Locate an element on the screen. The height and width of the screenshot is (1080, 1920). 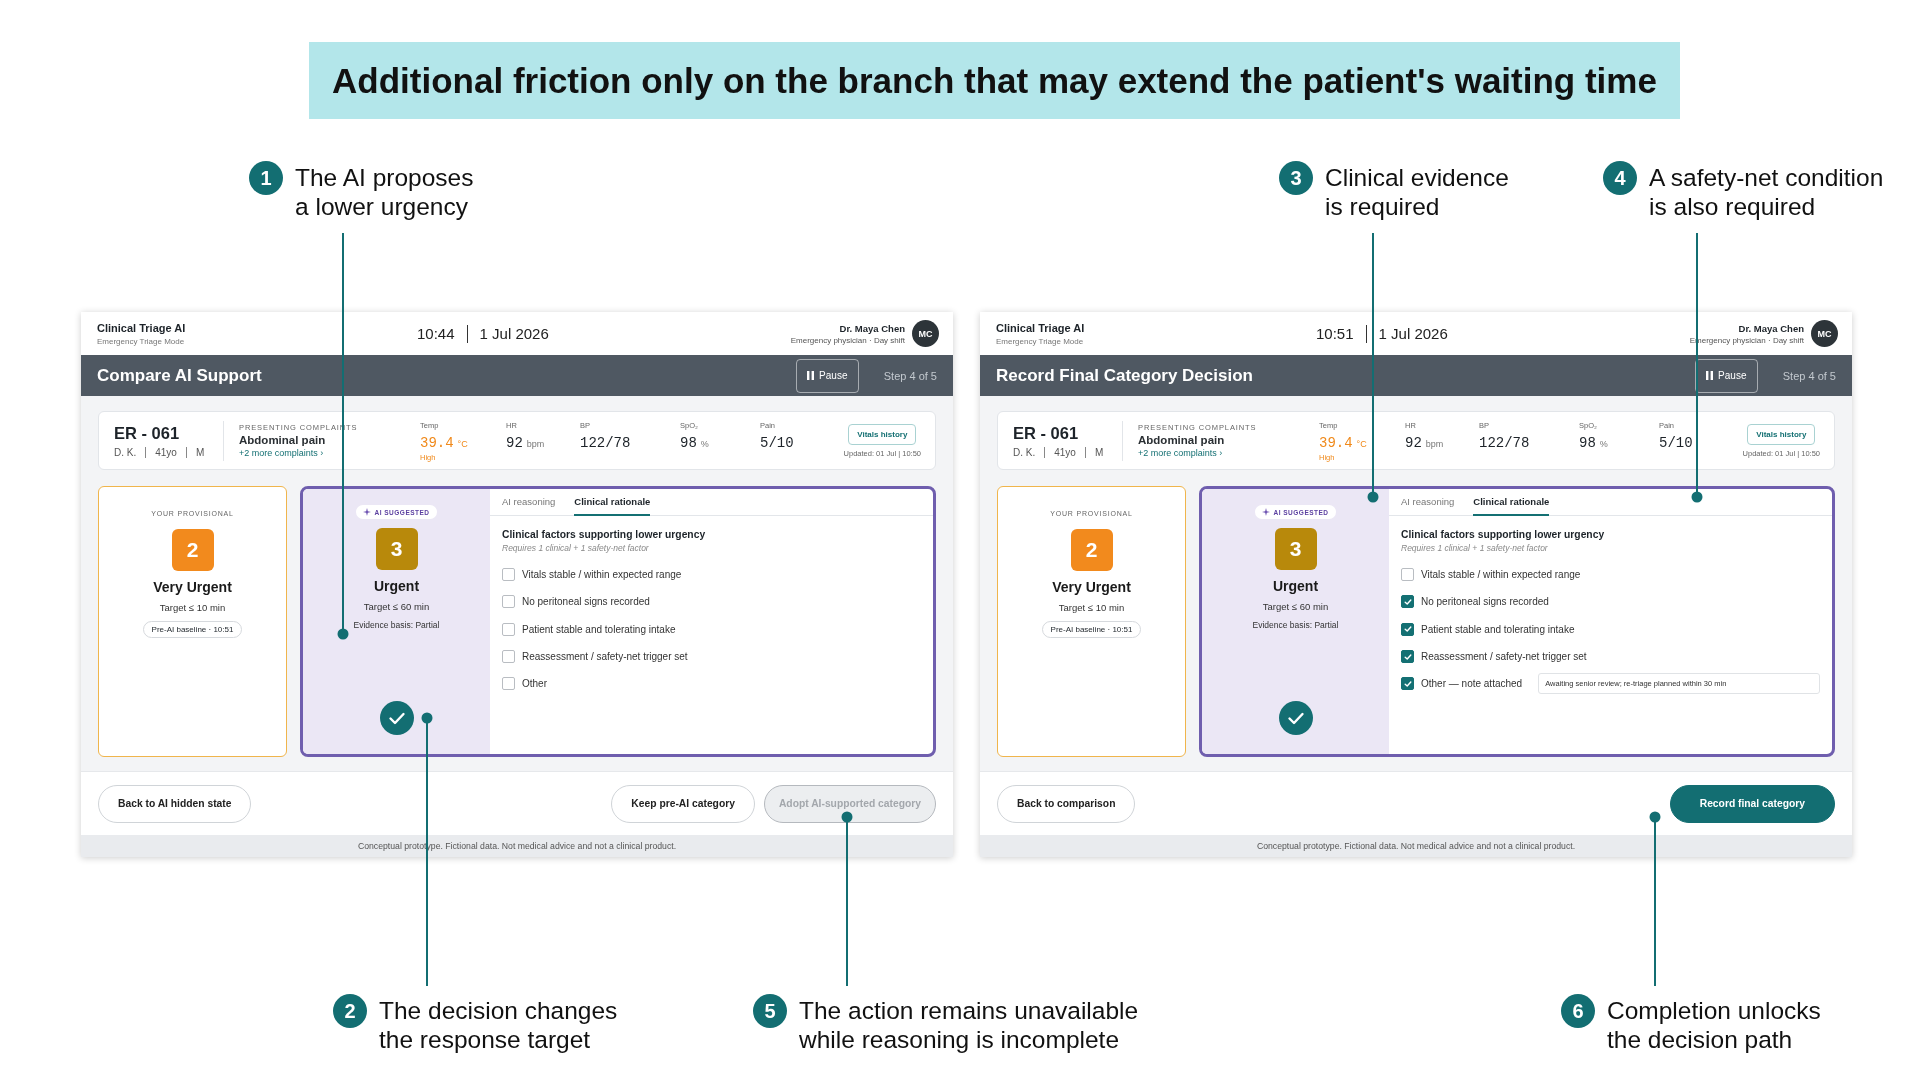
callout-text: A safety-net condition is also required is located at coordinates (1766, 192).